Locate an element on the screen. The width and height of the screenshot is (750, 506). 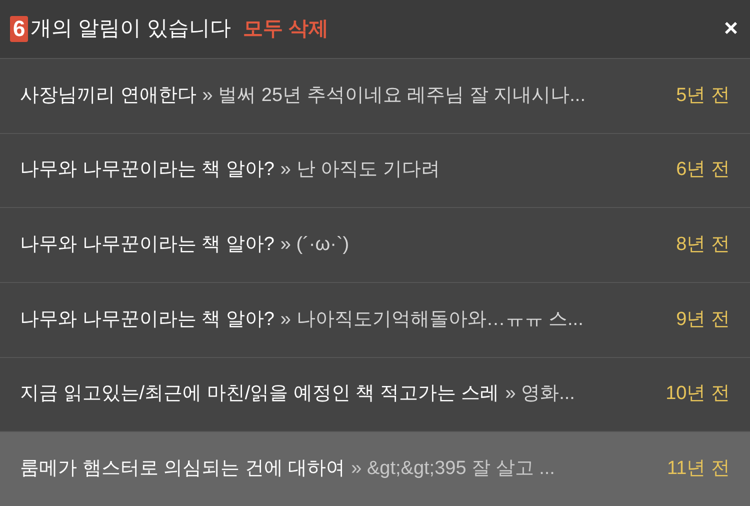
count-badge: 6 is located at coordinates (19, 29).